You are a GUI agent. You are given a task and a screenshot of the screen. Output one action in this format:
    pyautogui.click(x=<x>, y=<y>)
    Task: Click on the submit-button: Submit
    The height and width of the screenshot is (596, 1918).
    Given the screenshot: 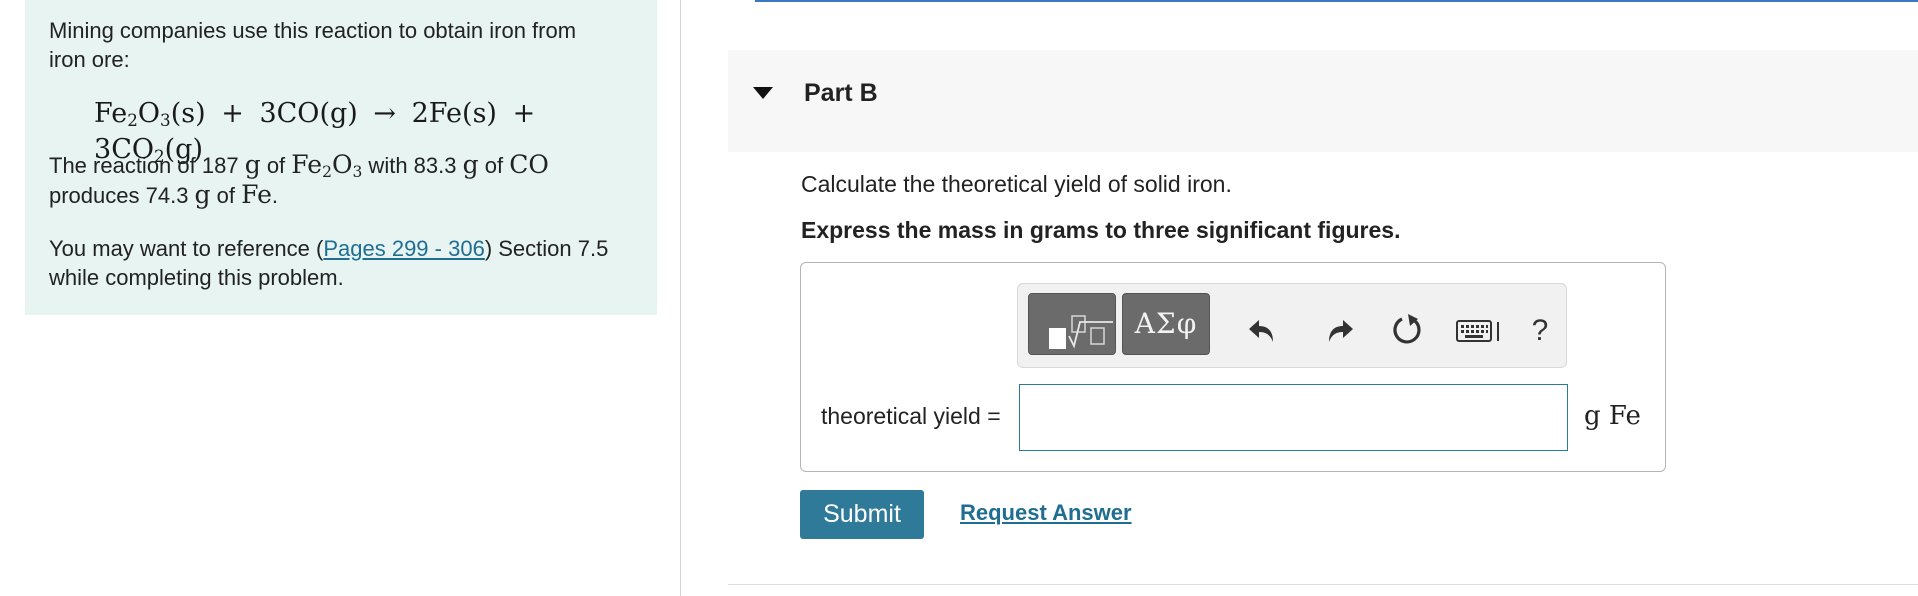 What is the action you would take?
    pyautogui.click(x=862, y=514)
    